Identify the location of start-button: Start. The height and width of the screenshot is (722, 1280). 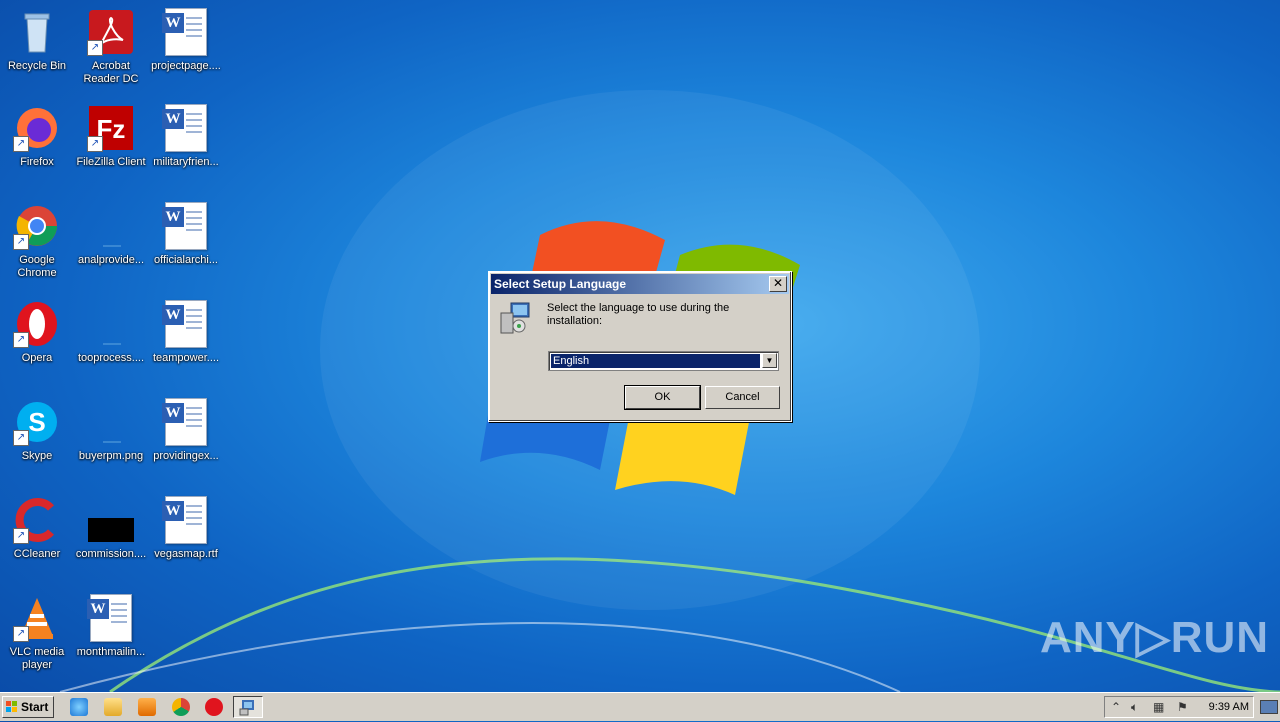
(28, 707).